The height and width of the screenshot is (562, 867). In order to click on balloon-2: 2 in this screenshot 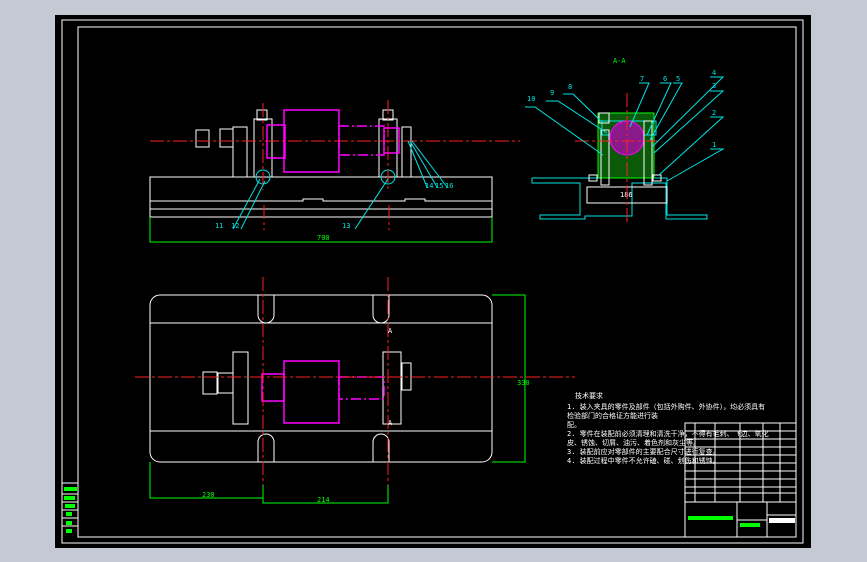, I will do `click(714, 113)`.